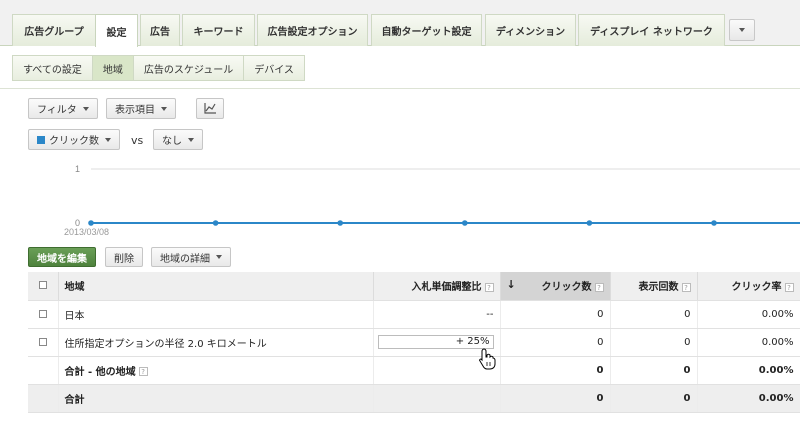 The image size is (800, 423). Describe the element at coordinates (41, 139) in the screenshot. I see `series-color-swatch` at that location.